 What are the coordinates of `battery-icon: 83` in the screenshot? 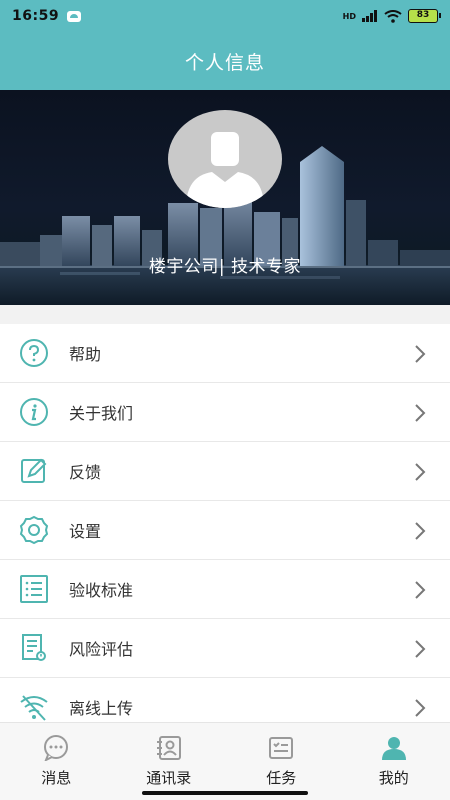 It's located at (424, 16).